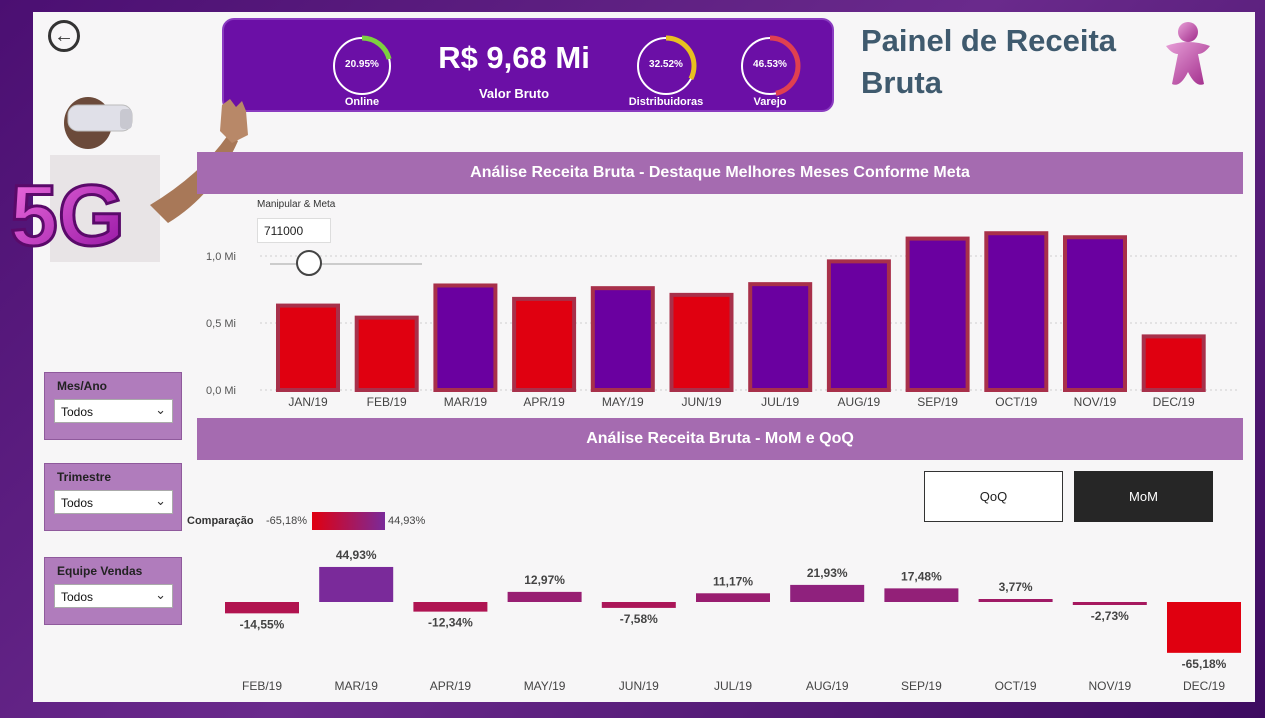 The height and width of the screenshot is (718, 1265). I want to click on data-label: 44,93%, so click(356, 555).